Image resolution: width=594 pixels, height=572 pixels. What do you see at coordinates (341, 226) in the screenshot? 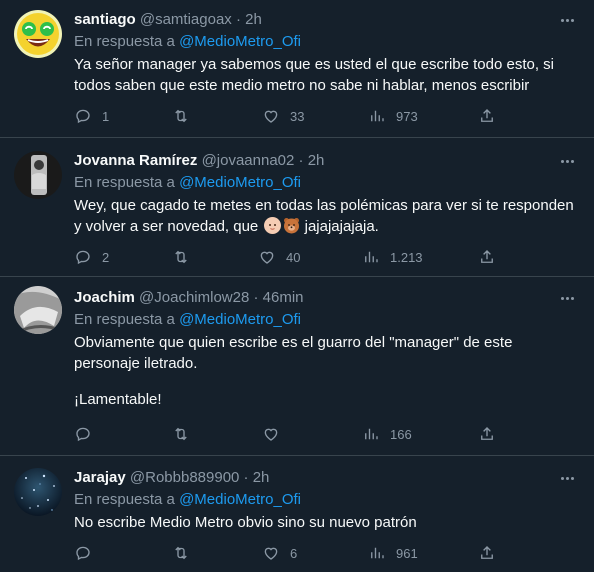
I see `tweet-text-tail: jajajajajaja.` at bounding box center [341, 226].